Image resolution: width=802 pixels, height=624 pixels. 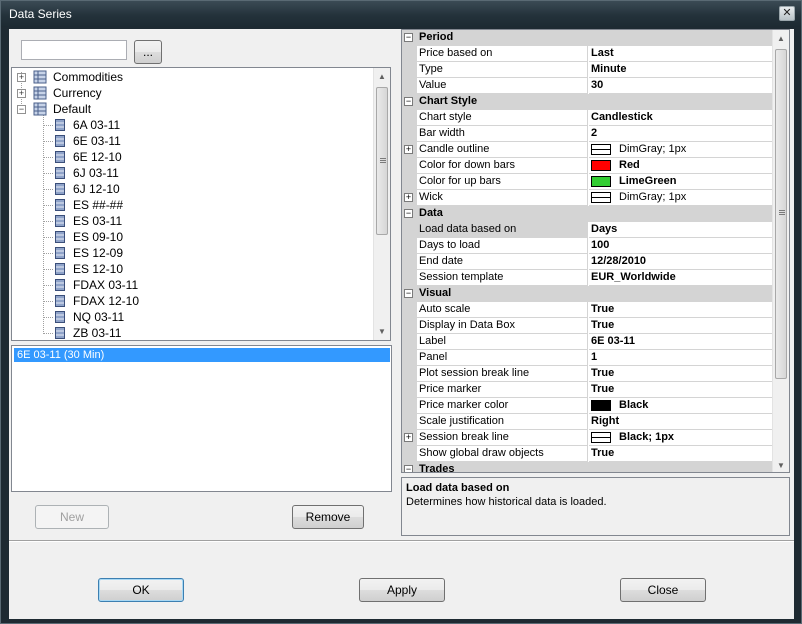 I want to click on property-row: Days to load 100, so click(x=587, y=246).